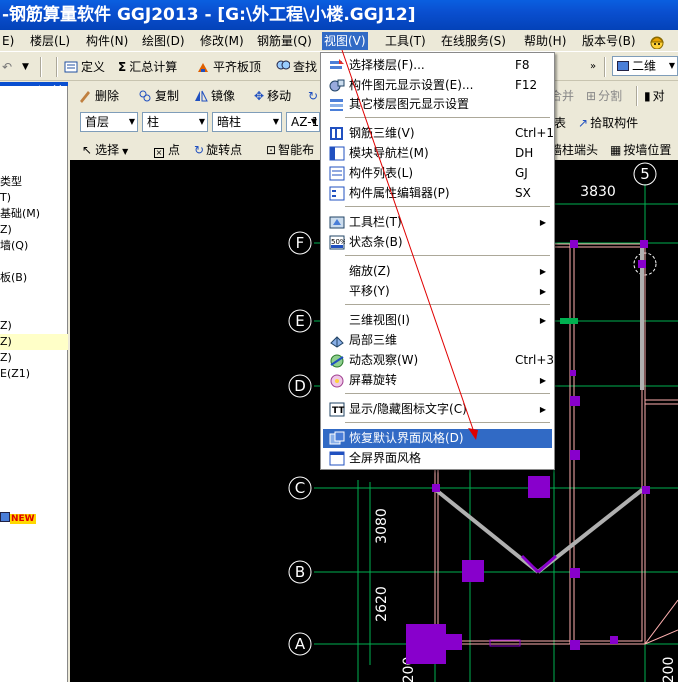  I want to click on window-title-bar: -钢筋算量软件 GGJ2013 - [G:\外工程\小楼.GGJ12], so click(339, 15).